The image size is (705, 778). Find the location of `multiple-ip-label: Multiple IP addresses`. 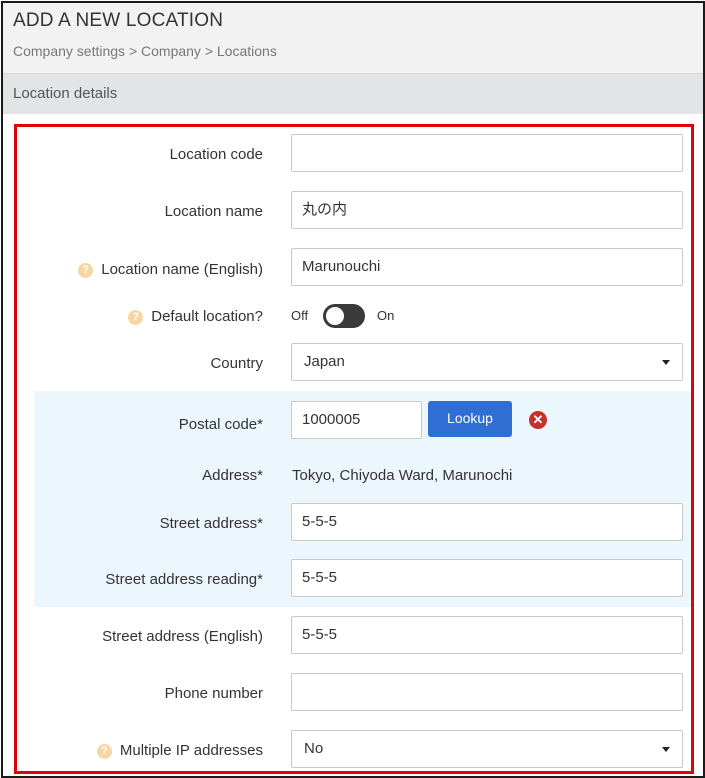

multiple-ip-label: Multiple IP addresses is located at coordinates (191, 750).